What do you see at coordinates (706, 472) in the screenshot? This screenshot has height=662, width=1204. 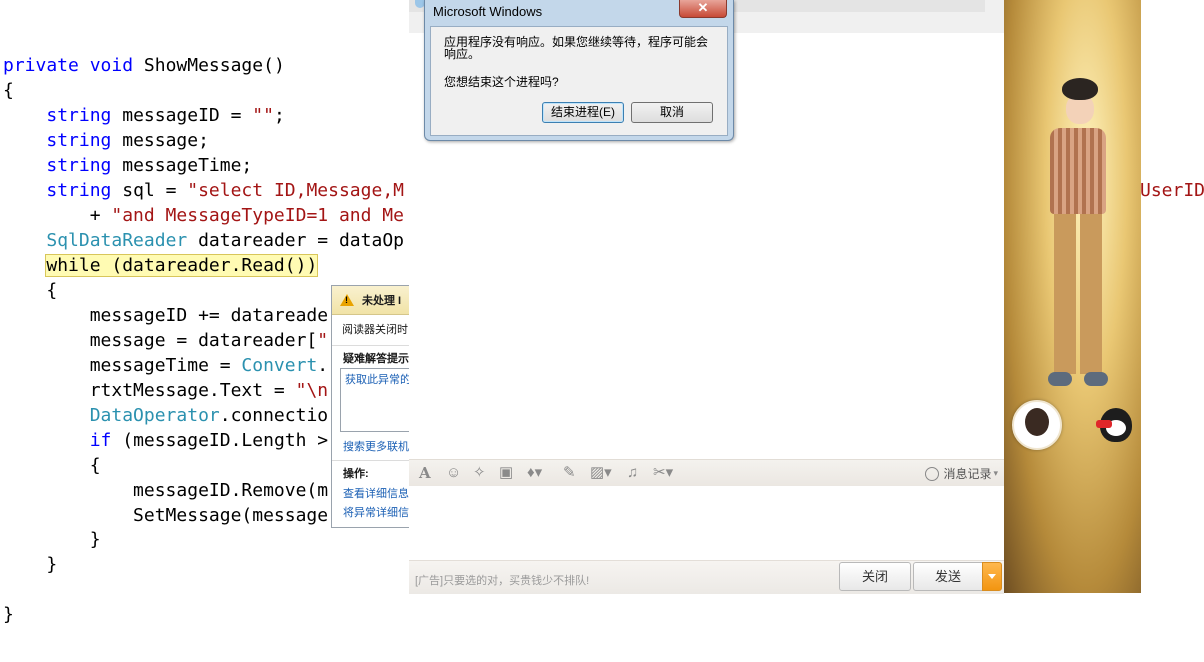 I see `chat-toolbar: A ☺ ✧ ▣ ♦▾ ✎ ▨▾ ♫ ✂▾ 消息记录 ▾` at bounding box center [706, 472].